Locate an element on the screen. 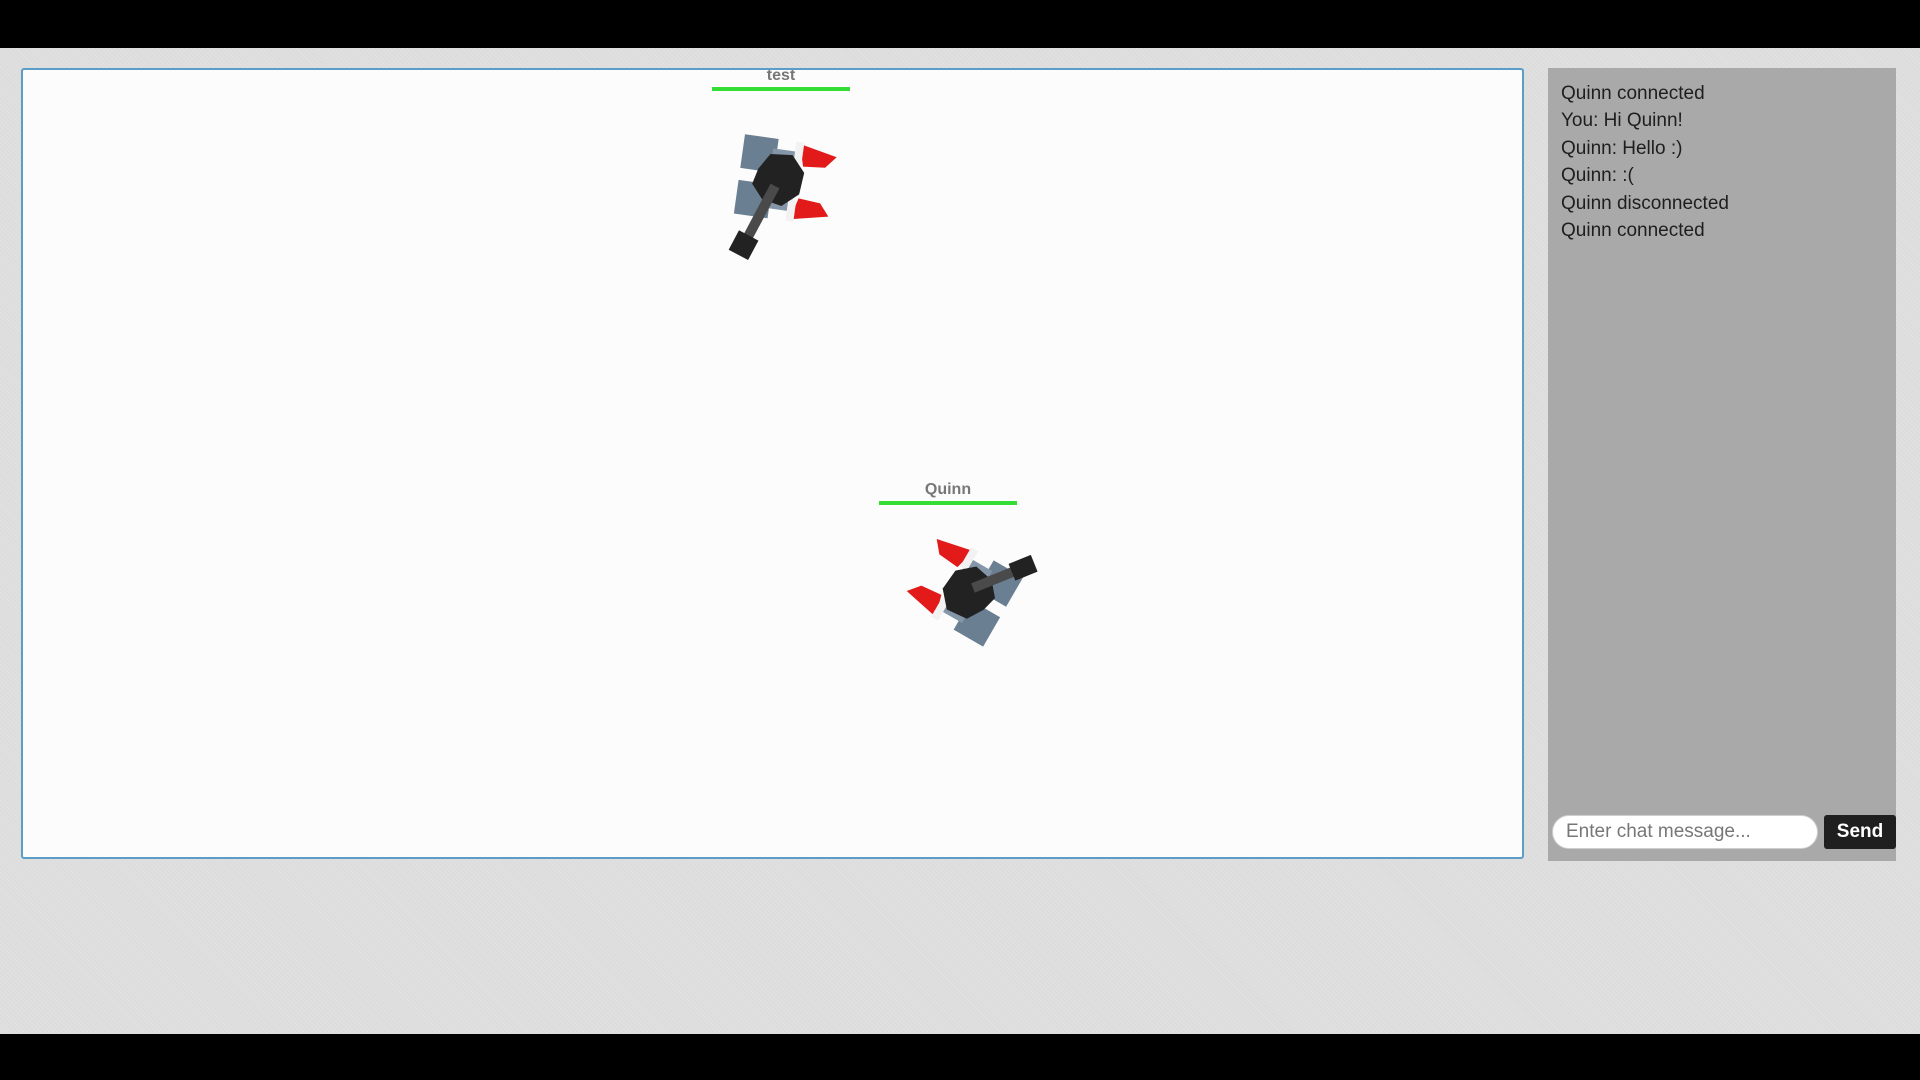 Image resolution: width=1920 pixels, height=1080 pixels. chat-message: Quinn disconnected is located at coordinates (1645, 203).